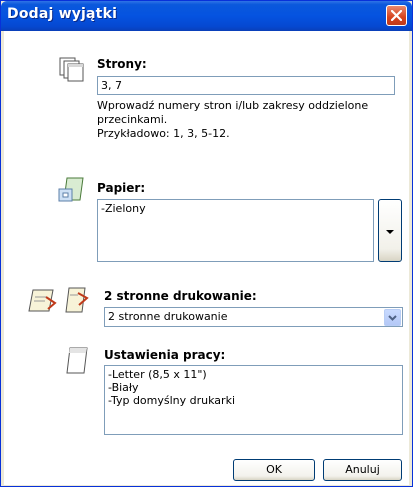  I want to click on job-settings-icon, so click(77, 363).